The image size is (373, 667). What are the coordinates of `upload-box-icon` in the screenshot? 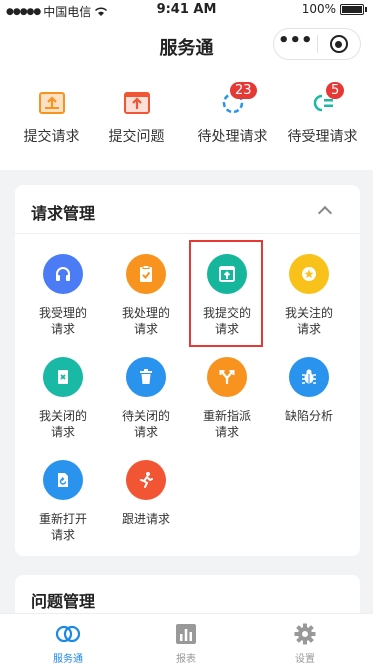 It's located at (227, 274).